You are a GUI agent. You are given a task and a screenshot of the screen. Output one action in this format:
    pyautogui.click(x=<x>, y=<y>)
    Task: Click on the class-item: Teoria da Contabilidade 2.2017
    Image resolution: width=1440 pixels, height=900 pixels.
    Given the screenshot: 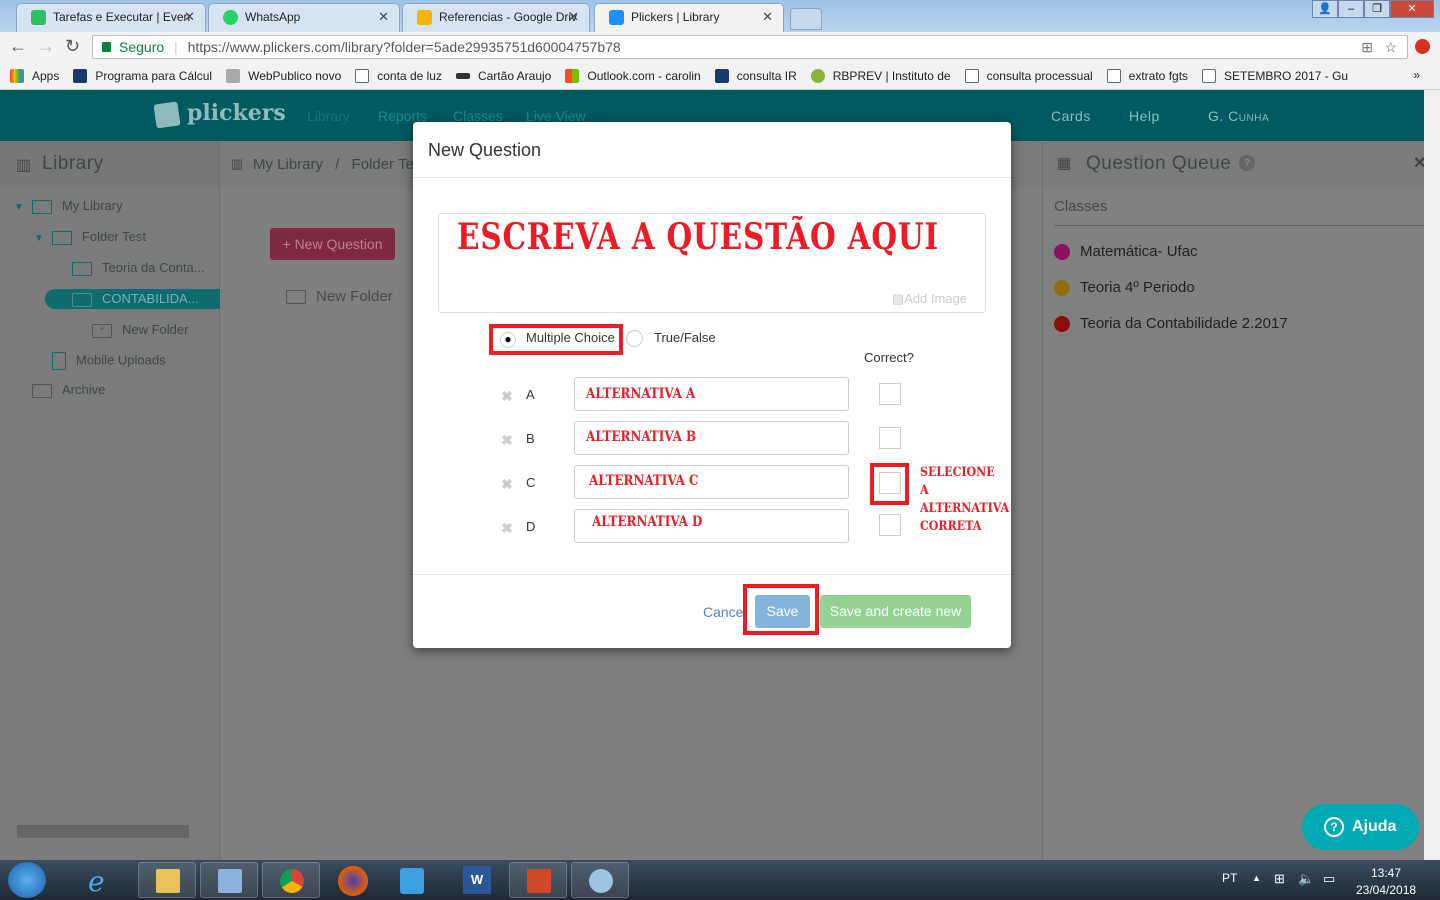 What is the action you would take?
    pyautogui.click(x=1171, y=323)
    